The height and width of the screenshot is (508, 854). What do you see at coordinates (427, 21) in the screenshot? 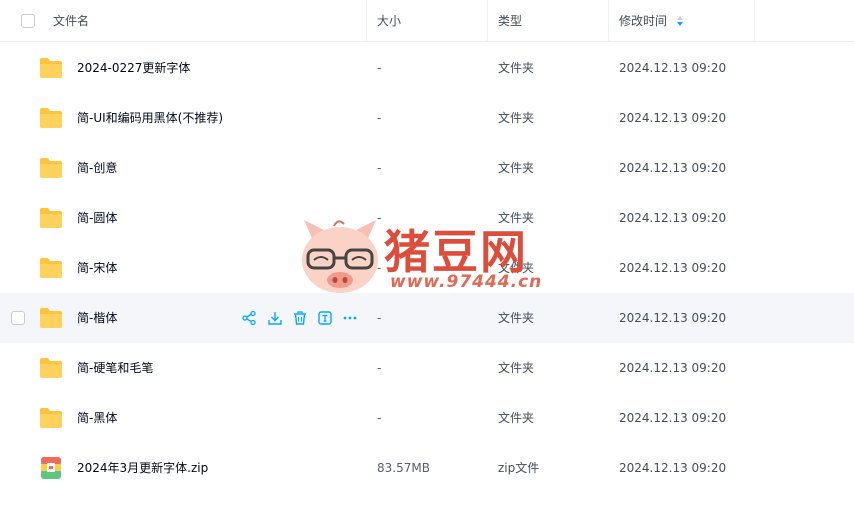
I see `file-list-header: 文件名 大小 类型 修改时间` at bounding box center [427, 21].